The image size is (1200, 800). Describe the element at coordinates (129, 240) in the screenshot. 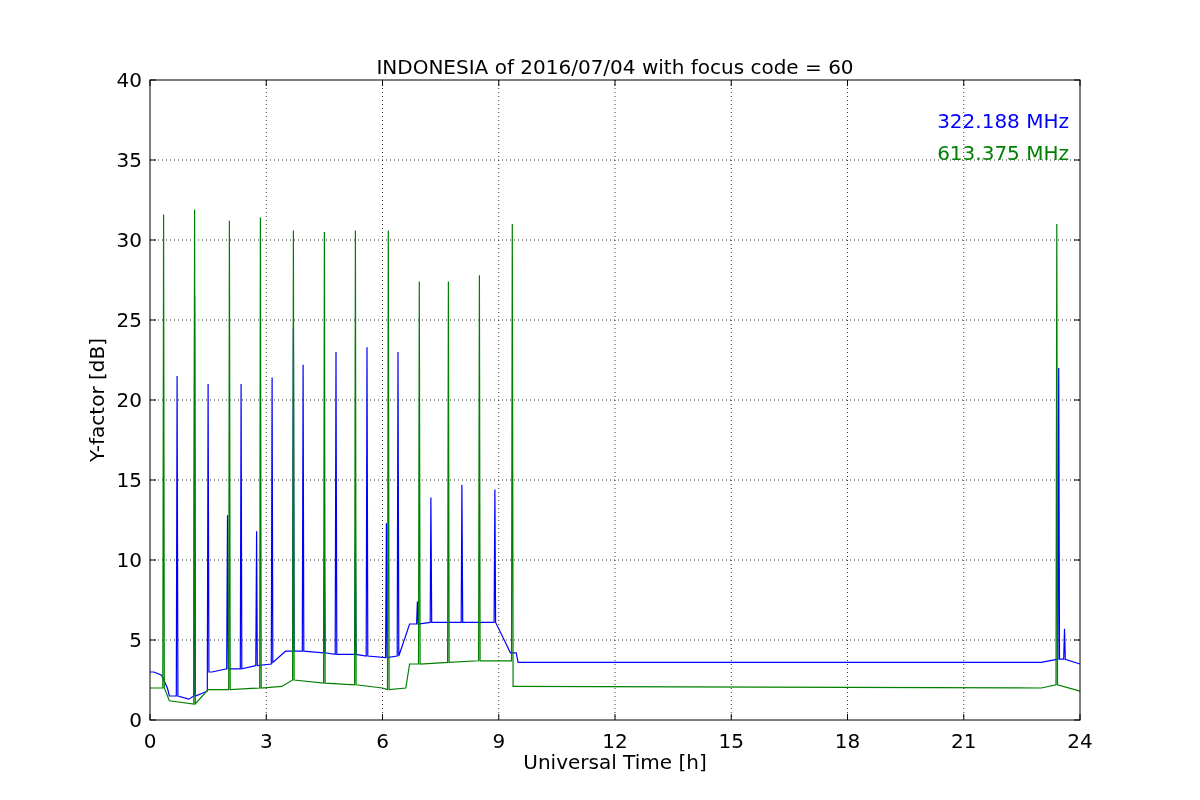

I see `y-tick-label: 30` at that location.